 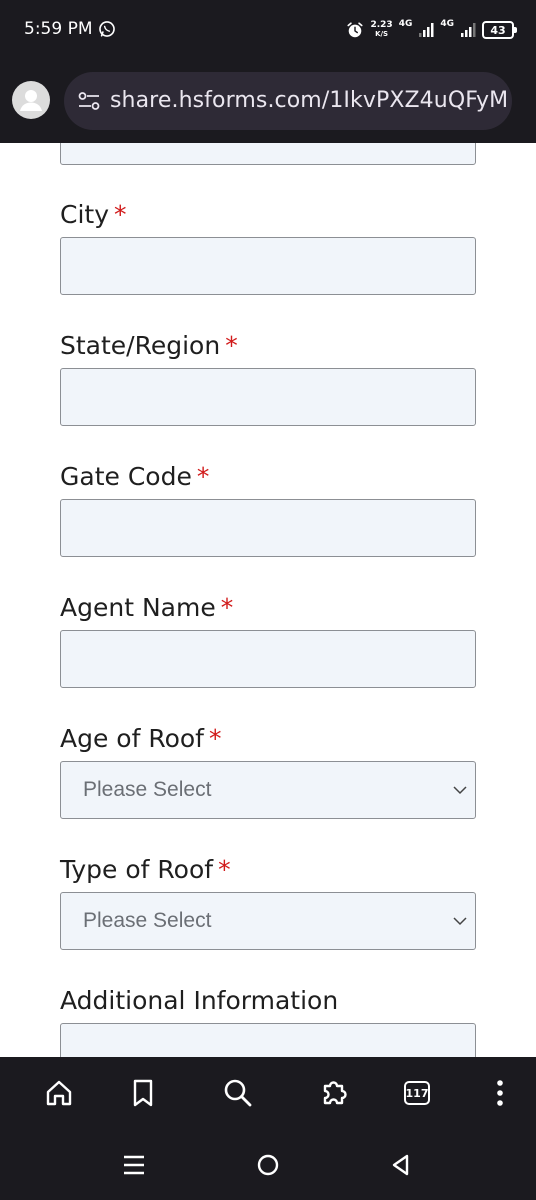 What do you see at coordinates (268, 921) in the screenshot?
I see `type-of-roof-select: Please Select` at bounding box center [268, 921].